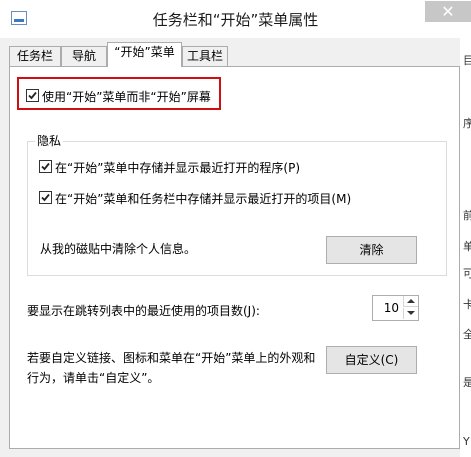 The image size is (471, 457). What do you see at coordinates (84, 56) in the screenshot?
I see `tab-navigation: 导航` at bounding box center [84, 56].